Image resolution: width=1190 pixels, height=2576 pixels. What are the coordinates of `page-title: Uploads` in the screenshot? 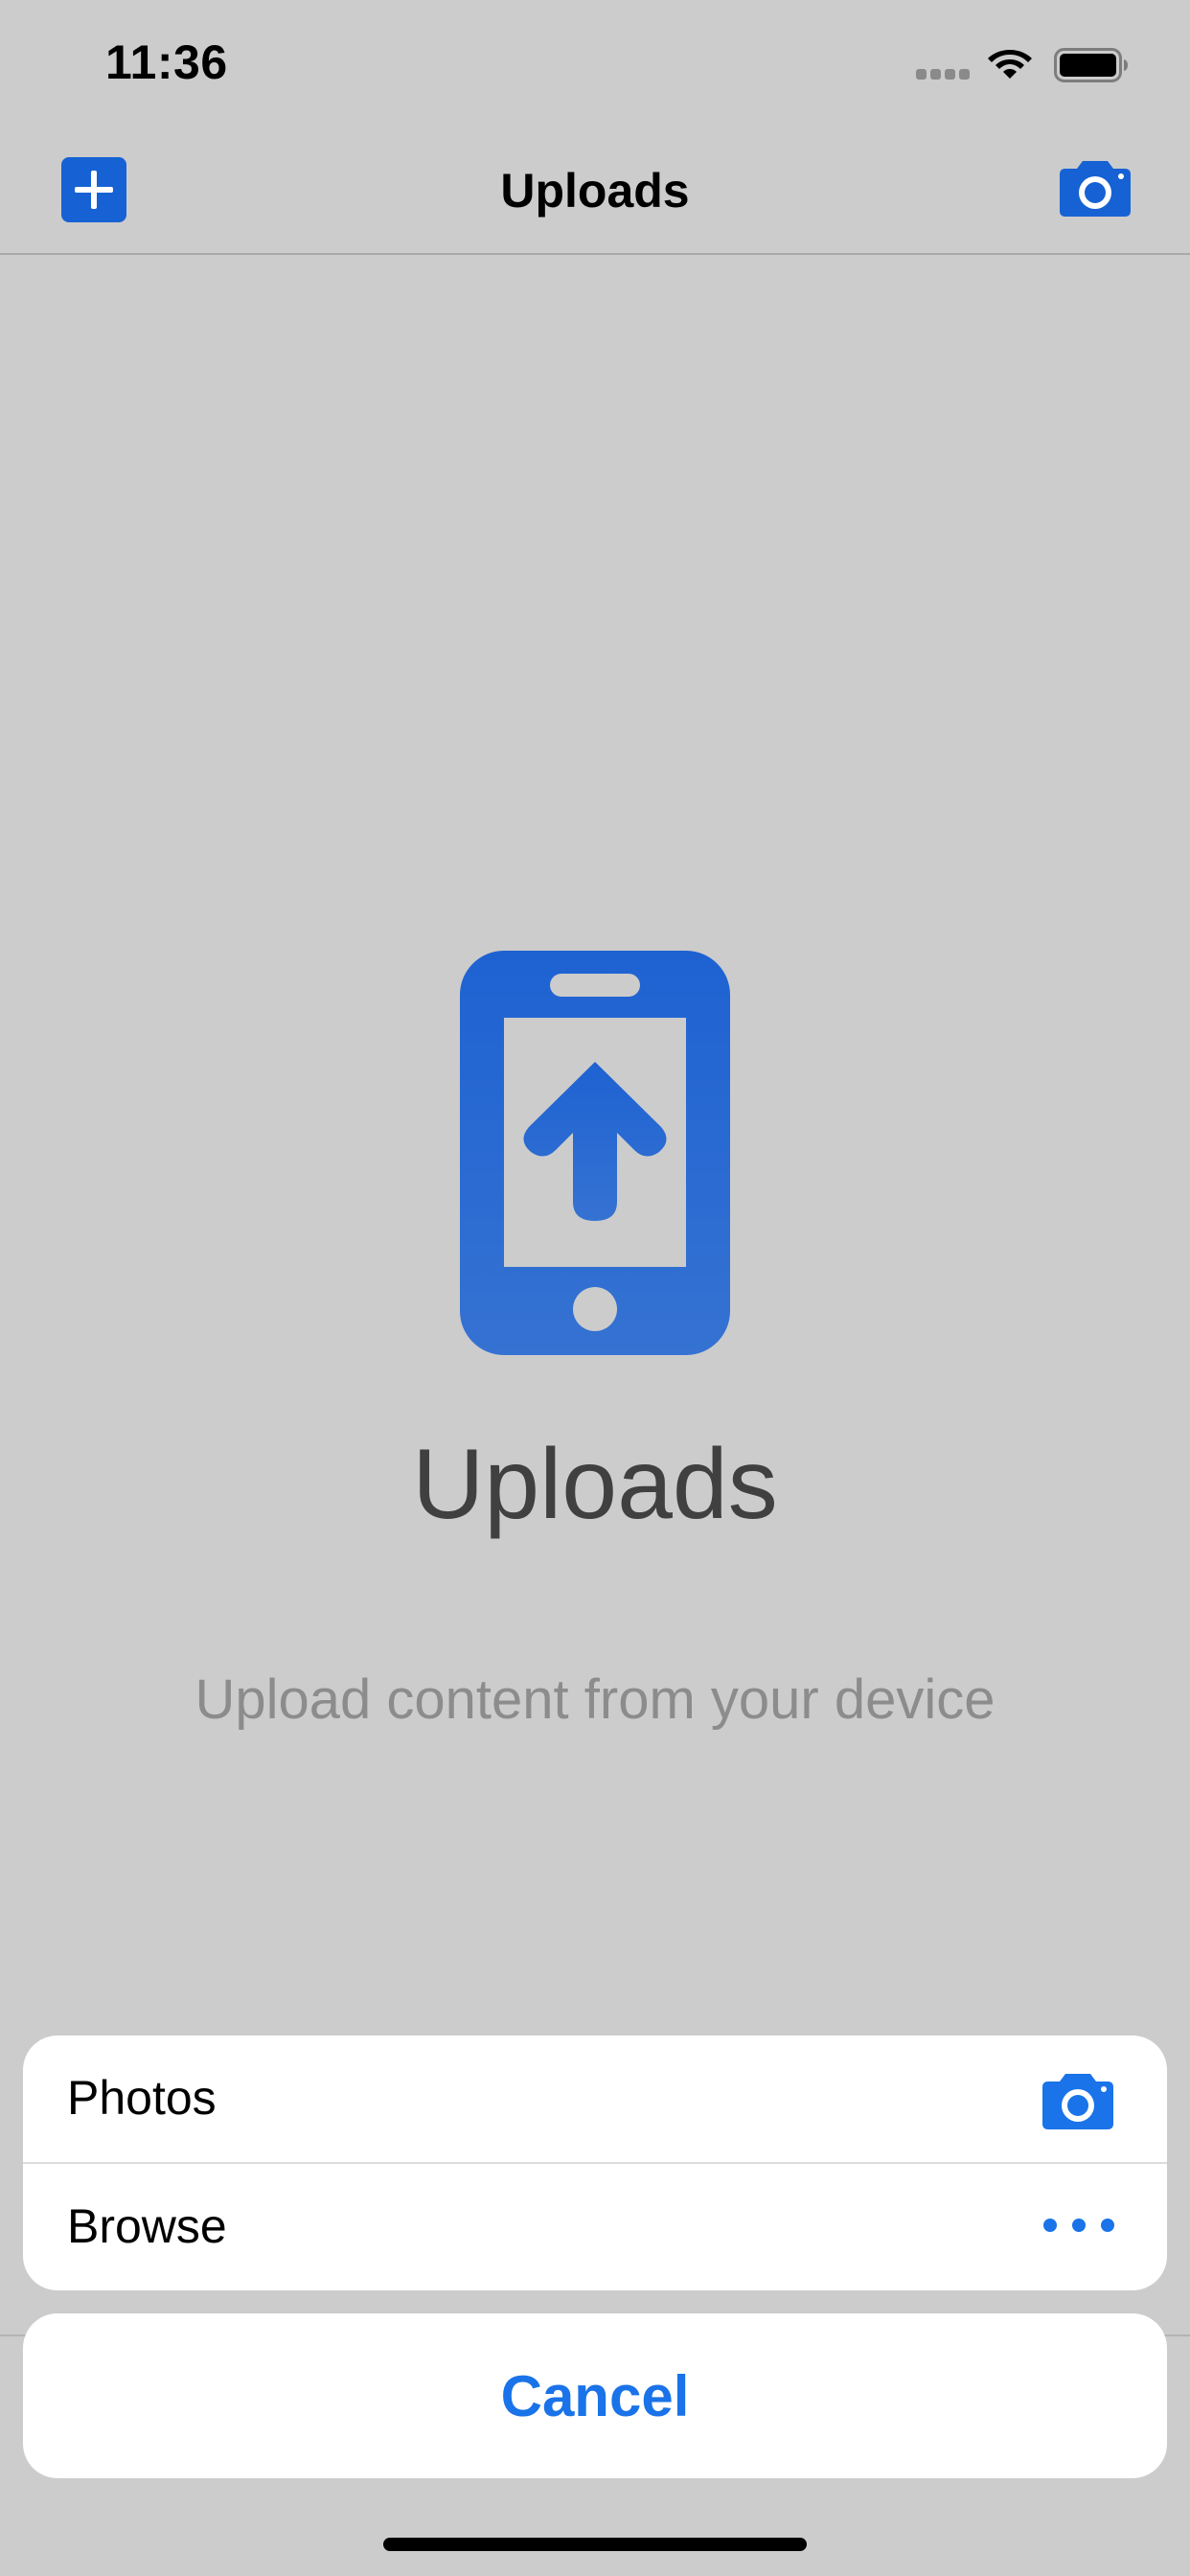 It's located at (595, 191).